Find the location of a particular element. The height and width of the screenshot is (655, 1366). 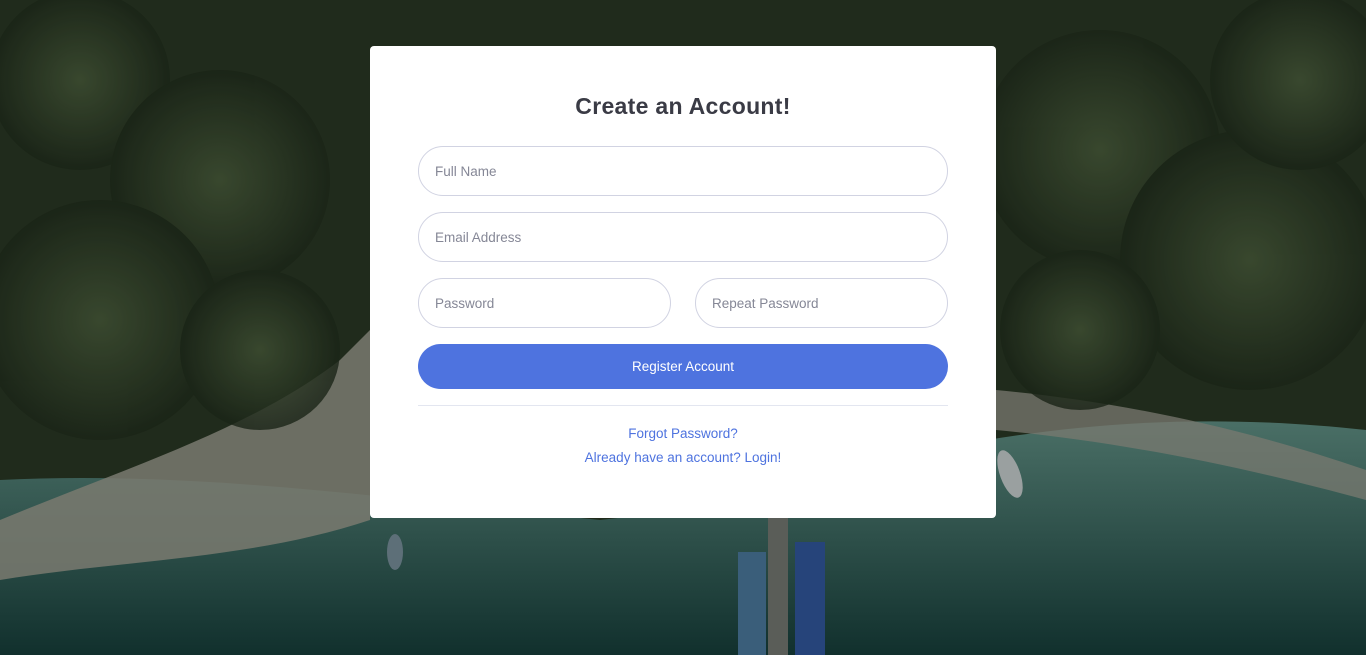

login-link: Already have an account? Login! is located at coordinates (683, 457).